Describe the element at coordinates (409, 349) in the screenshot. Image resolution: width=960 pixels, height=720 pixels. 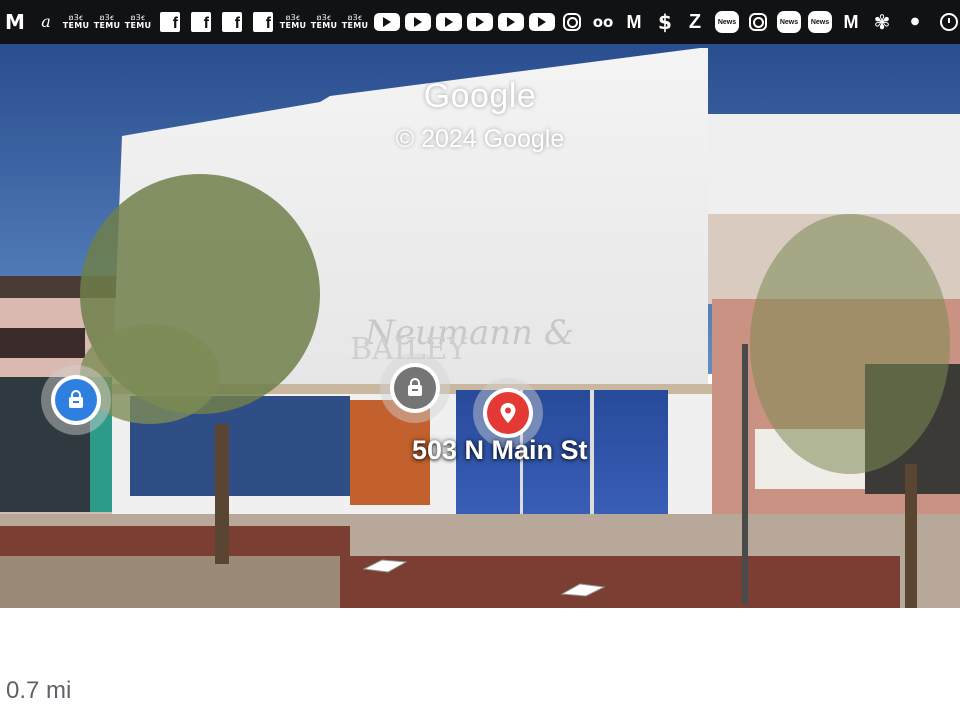
I see `storefront-sign-bailey: BAILEY` at that location.